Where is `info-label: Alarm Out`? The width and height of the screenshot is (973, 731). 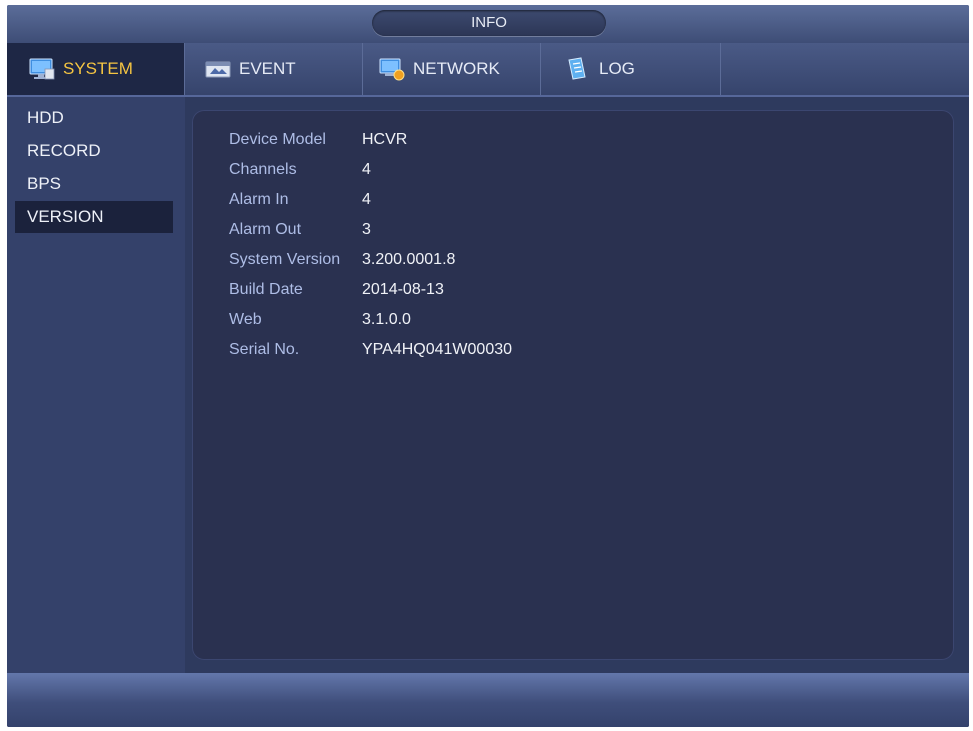
info-label: Alarm Out is located at coordinates (265, 229).